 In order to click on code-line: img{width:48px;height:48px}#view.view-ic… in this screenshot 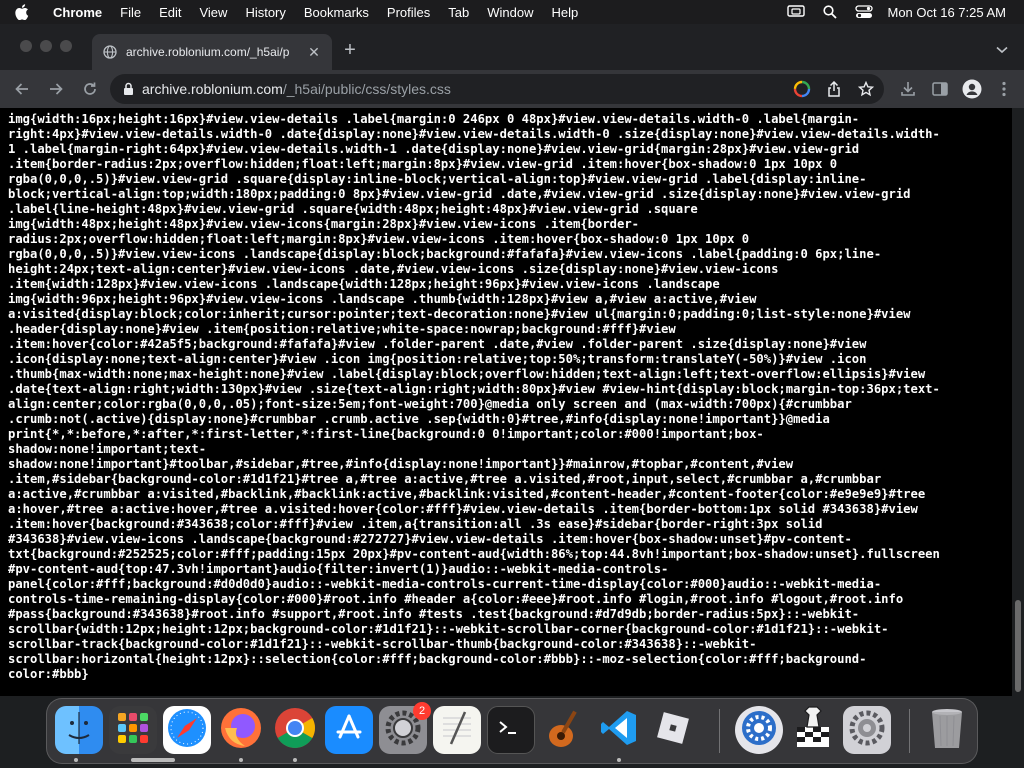, I will do `click(324, 224)`.